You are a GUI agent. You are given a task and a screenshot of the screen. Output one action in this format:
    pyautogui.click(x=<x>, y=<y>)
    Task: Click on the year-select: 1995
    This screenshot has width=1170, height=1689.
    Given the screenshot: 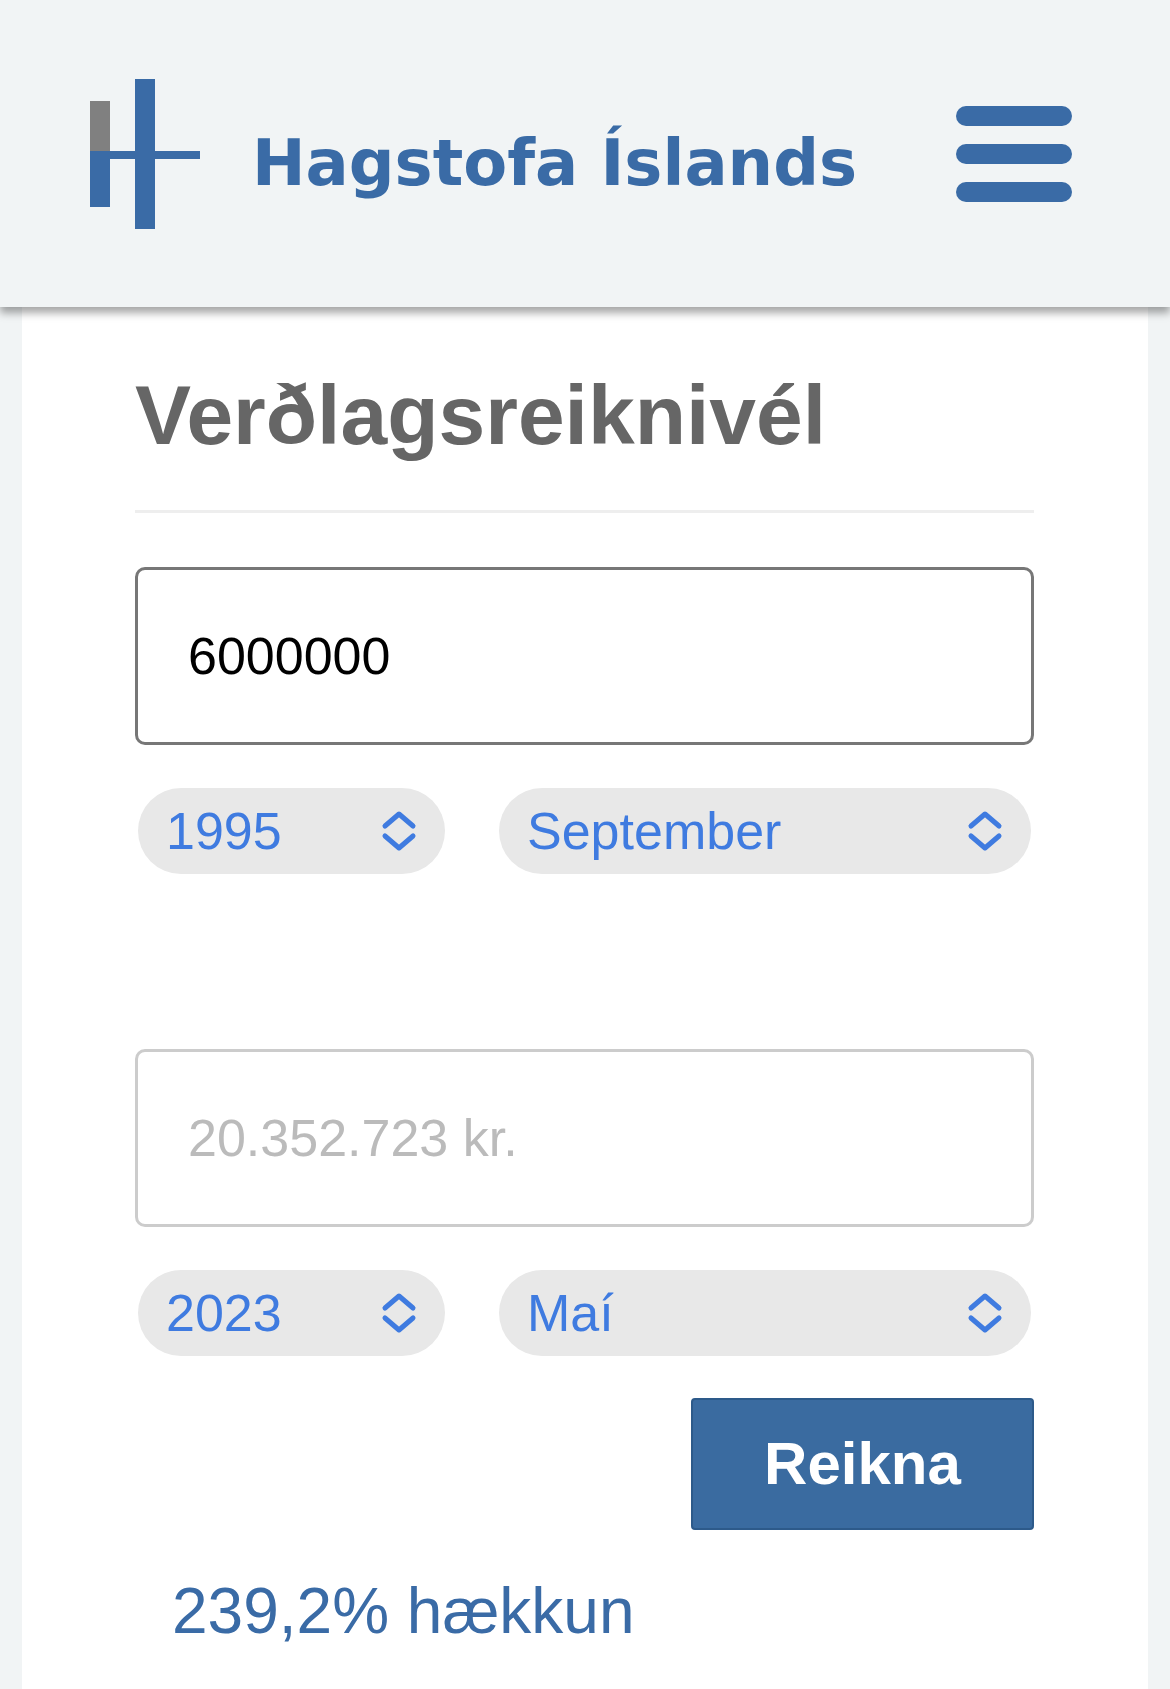 What is the action you would take?
    pyautogui.click(x=291, y=830)
    